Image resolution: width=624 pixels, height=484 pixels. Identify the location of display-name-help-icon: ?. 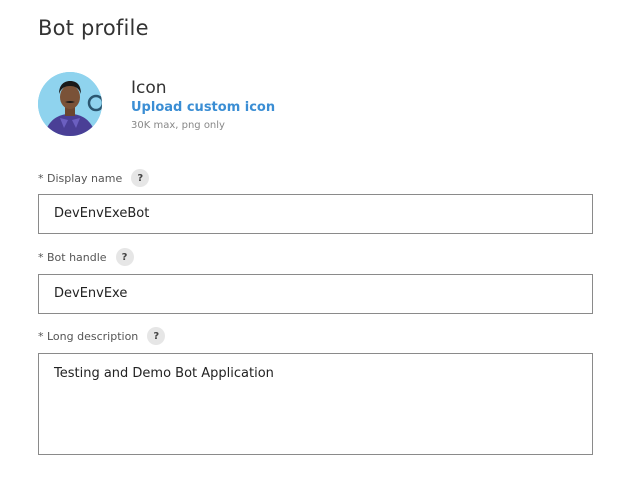
(140, 178).